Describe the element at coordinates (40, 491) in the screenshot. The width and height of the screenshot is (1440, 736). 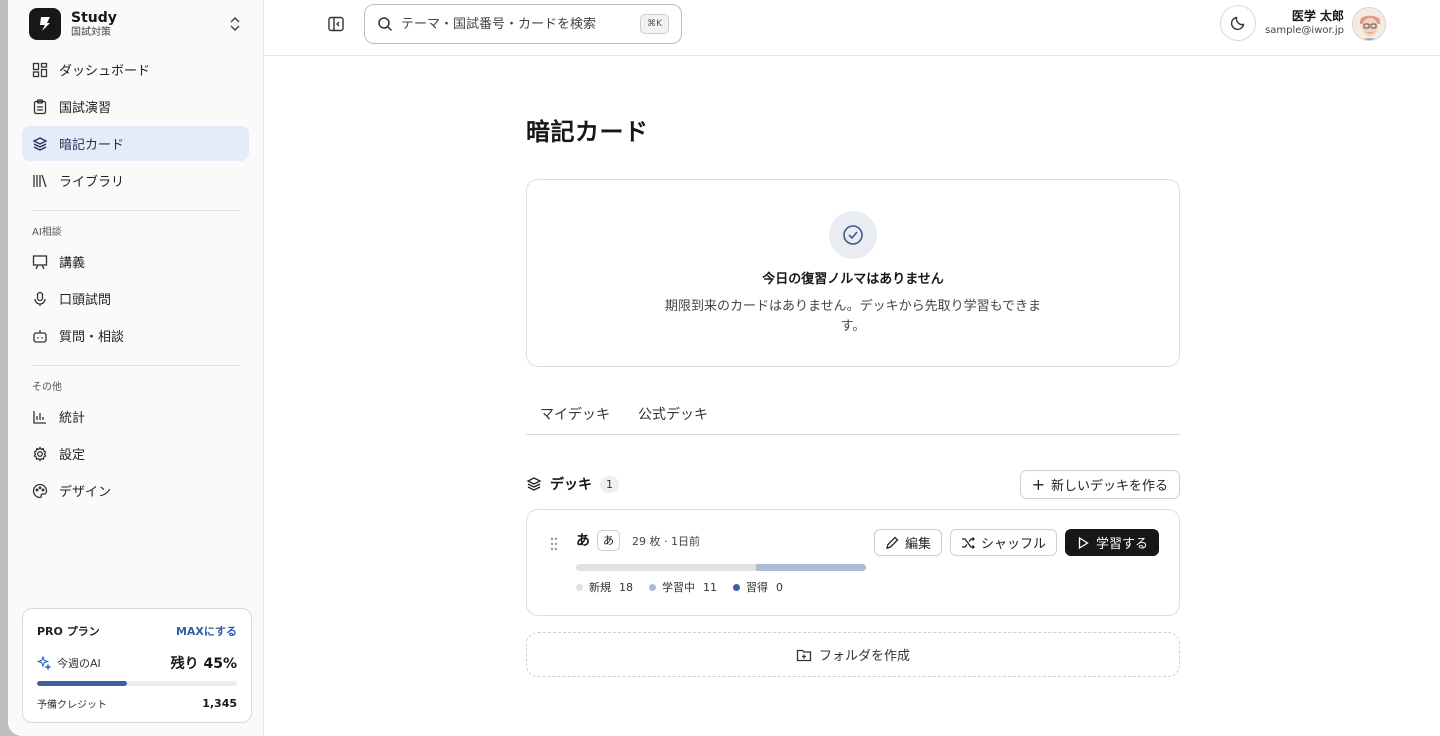
I see `palette-icon` at that location.